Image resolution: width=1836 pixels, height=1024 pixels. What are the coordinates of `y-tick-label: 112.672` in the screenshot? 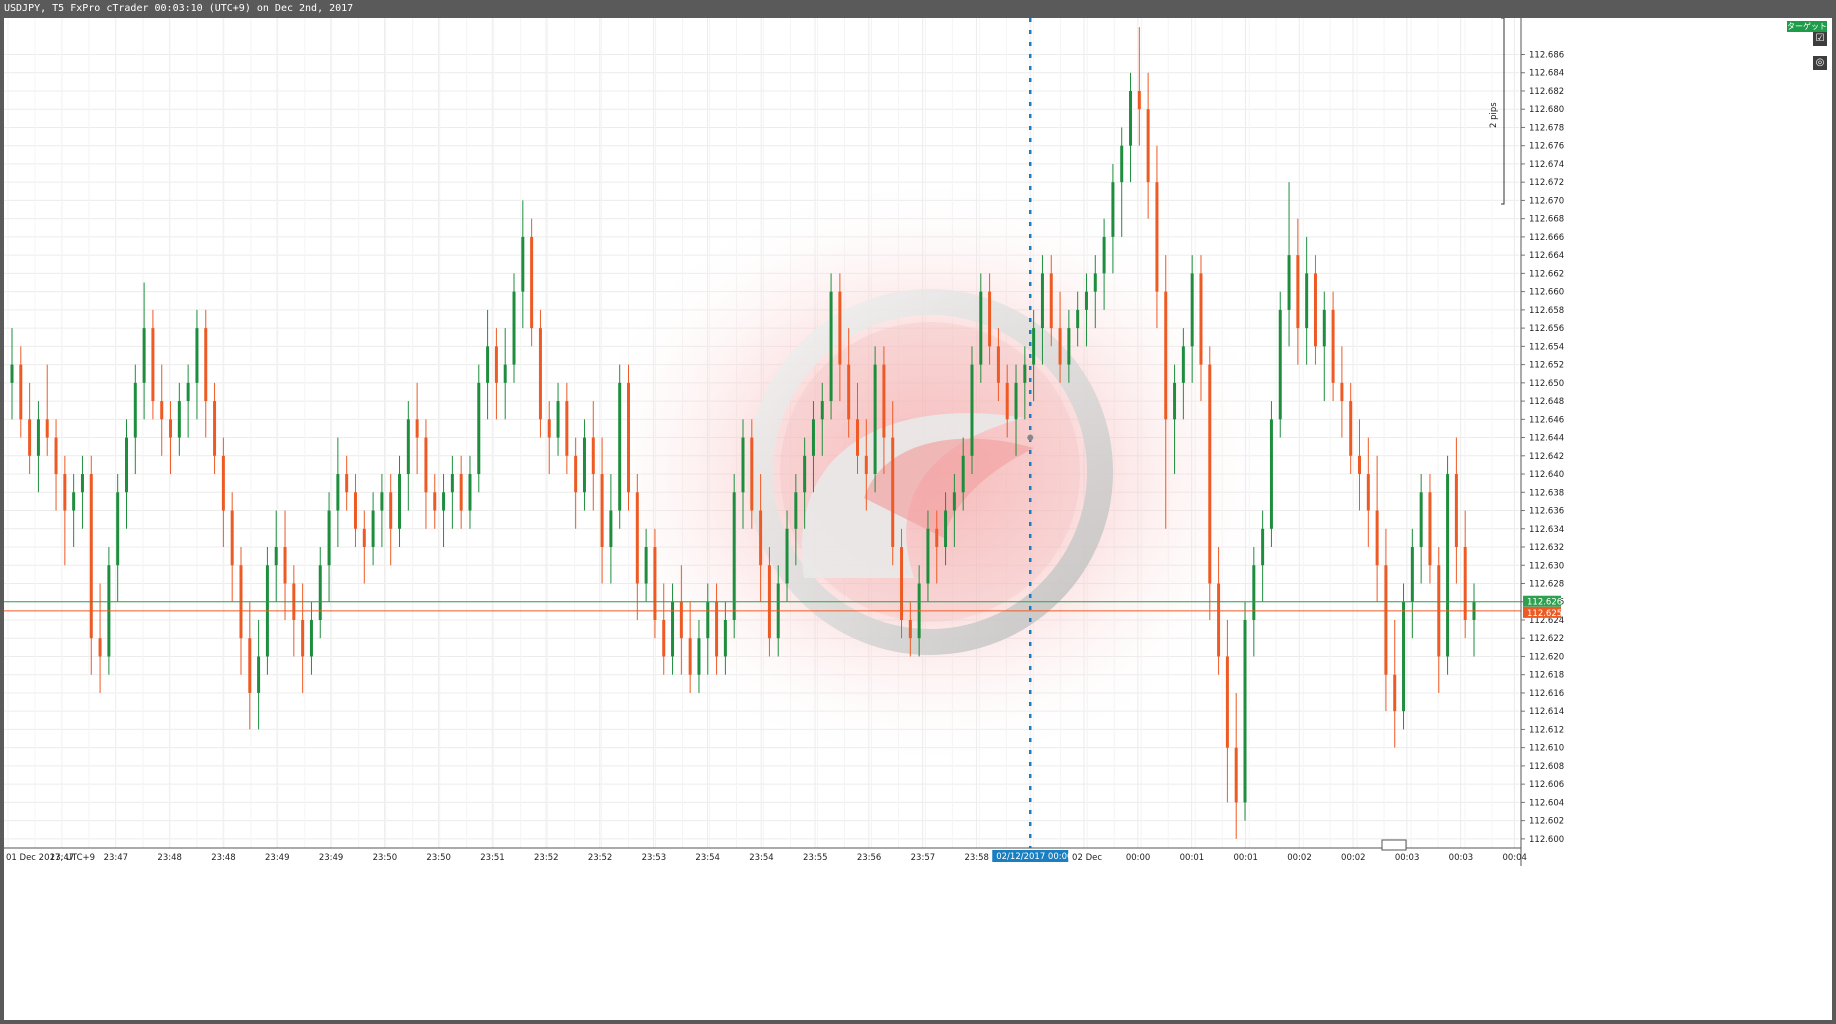 It's located at (1546, 183).